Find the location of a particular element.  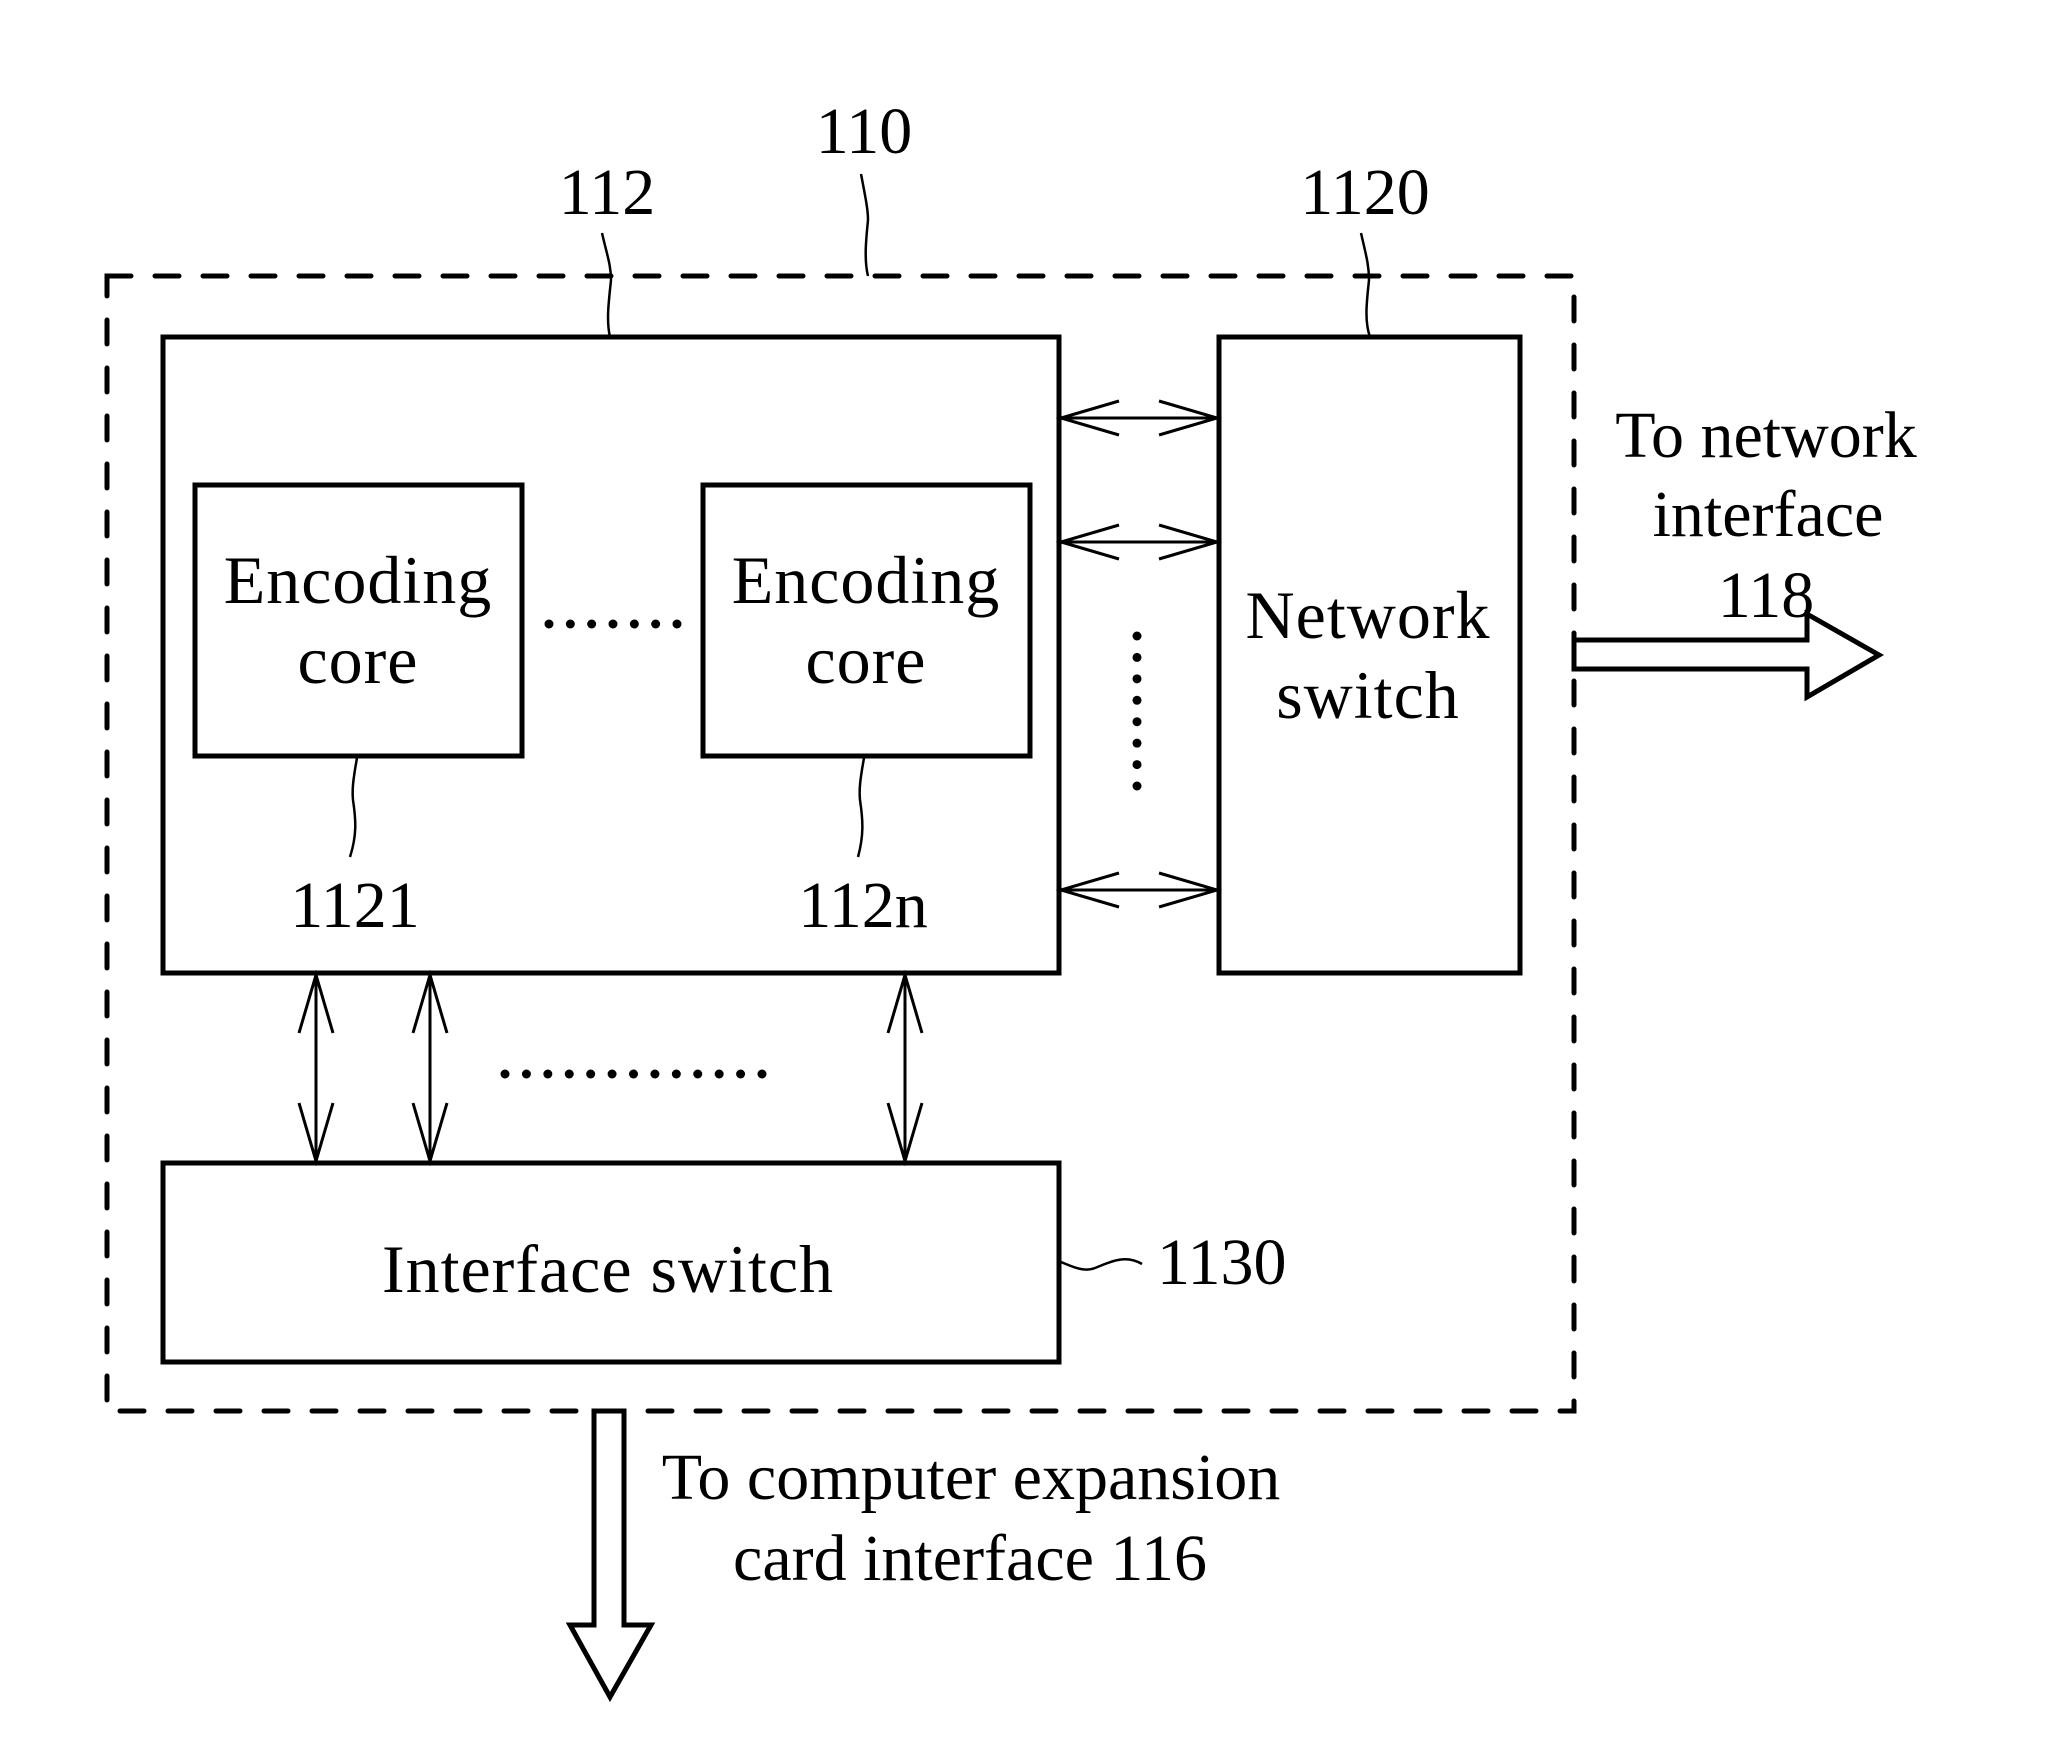

ref-label-112n: 112n is located at coordinates (863, 905).